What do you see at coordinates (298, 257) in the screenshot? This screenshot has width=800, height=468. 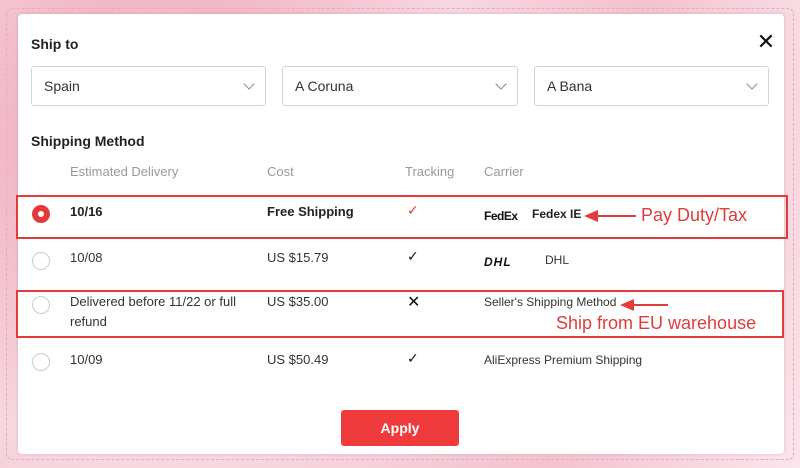 I see `cost: US $15.79` at bounding box center [298, 257].